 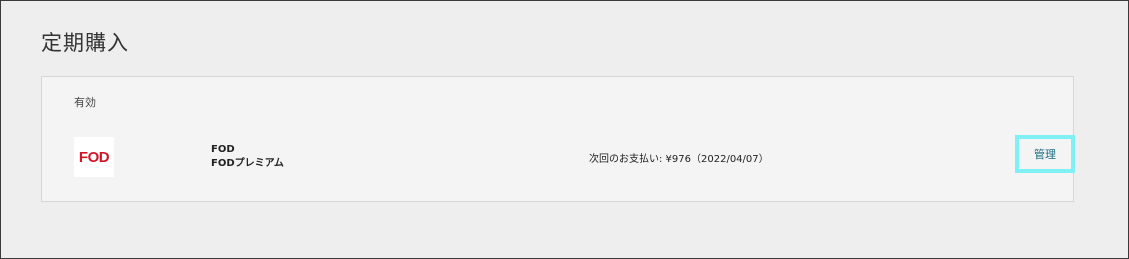 I want to click on plan-name: FODプレミアム, so click(x=247, y=163).